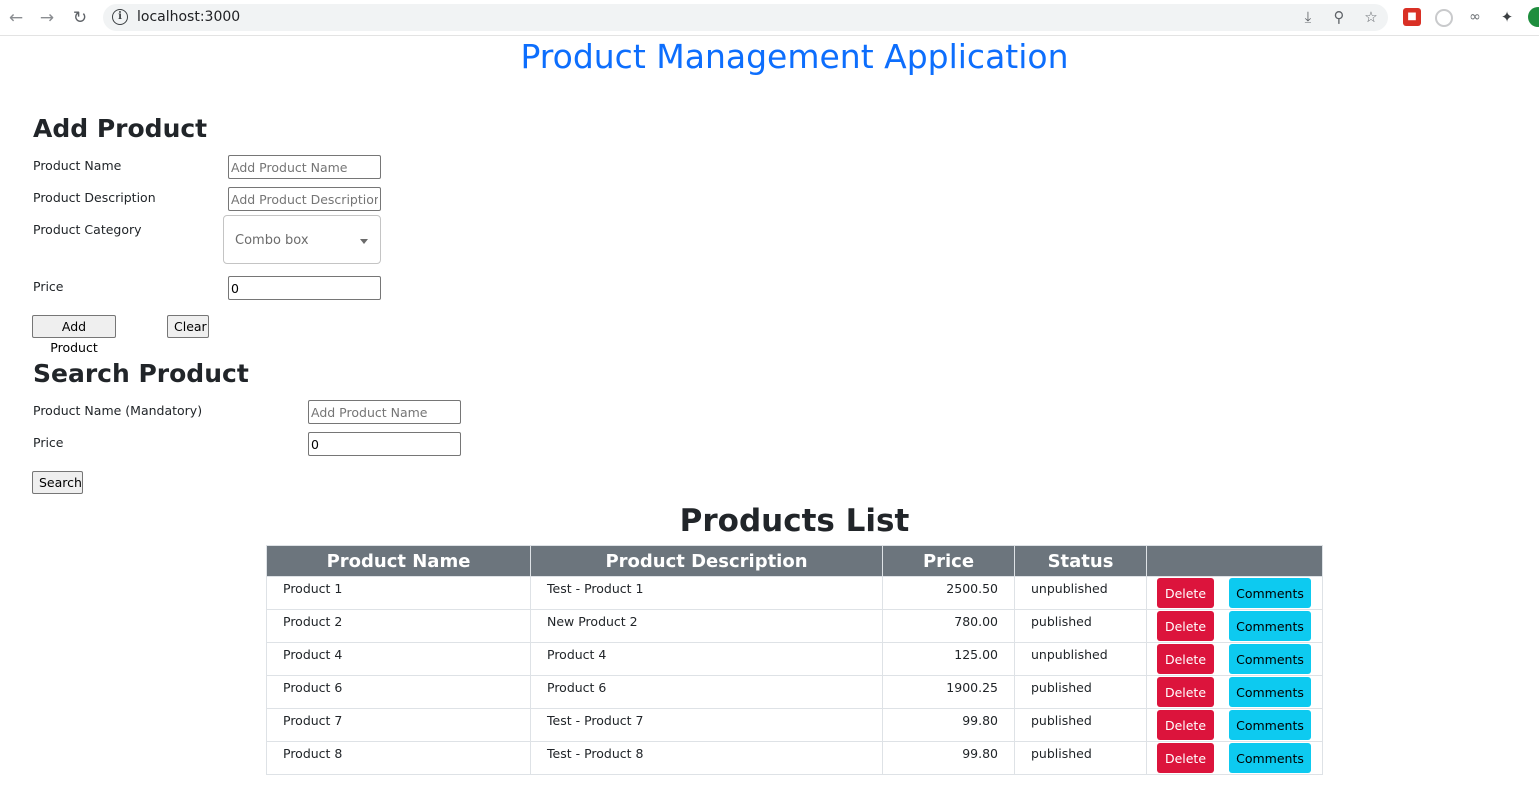  What do you see at coordinates (188, 17) in the screenshot?
I see `url-text: localhost:3000` at bounding box center [188, 17].